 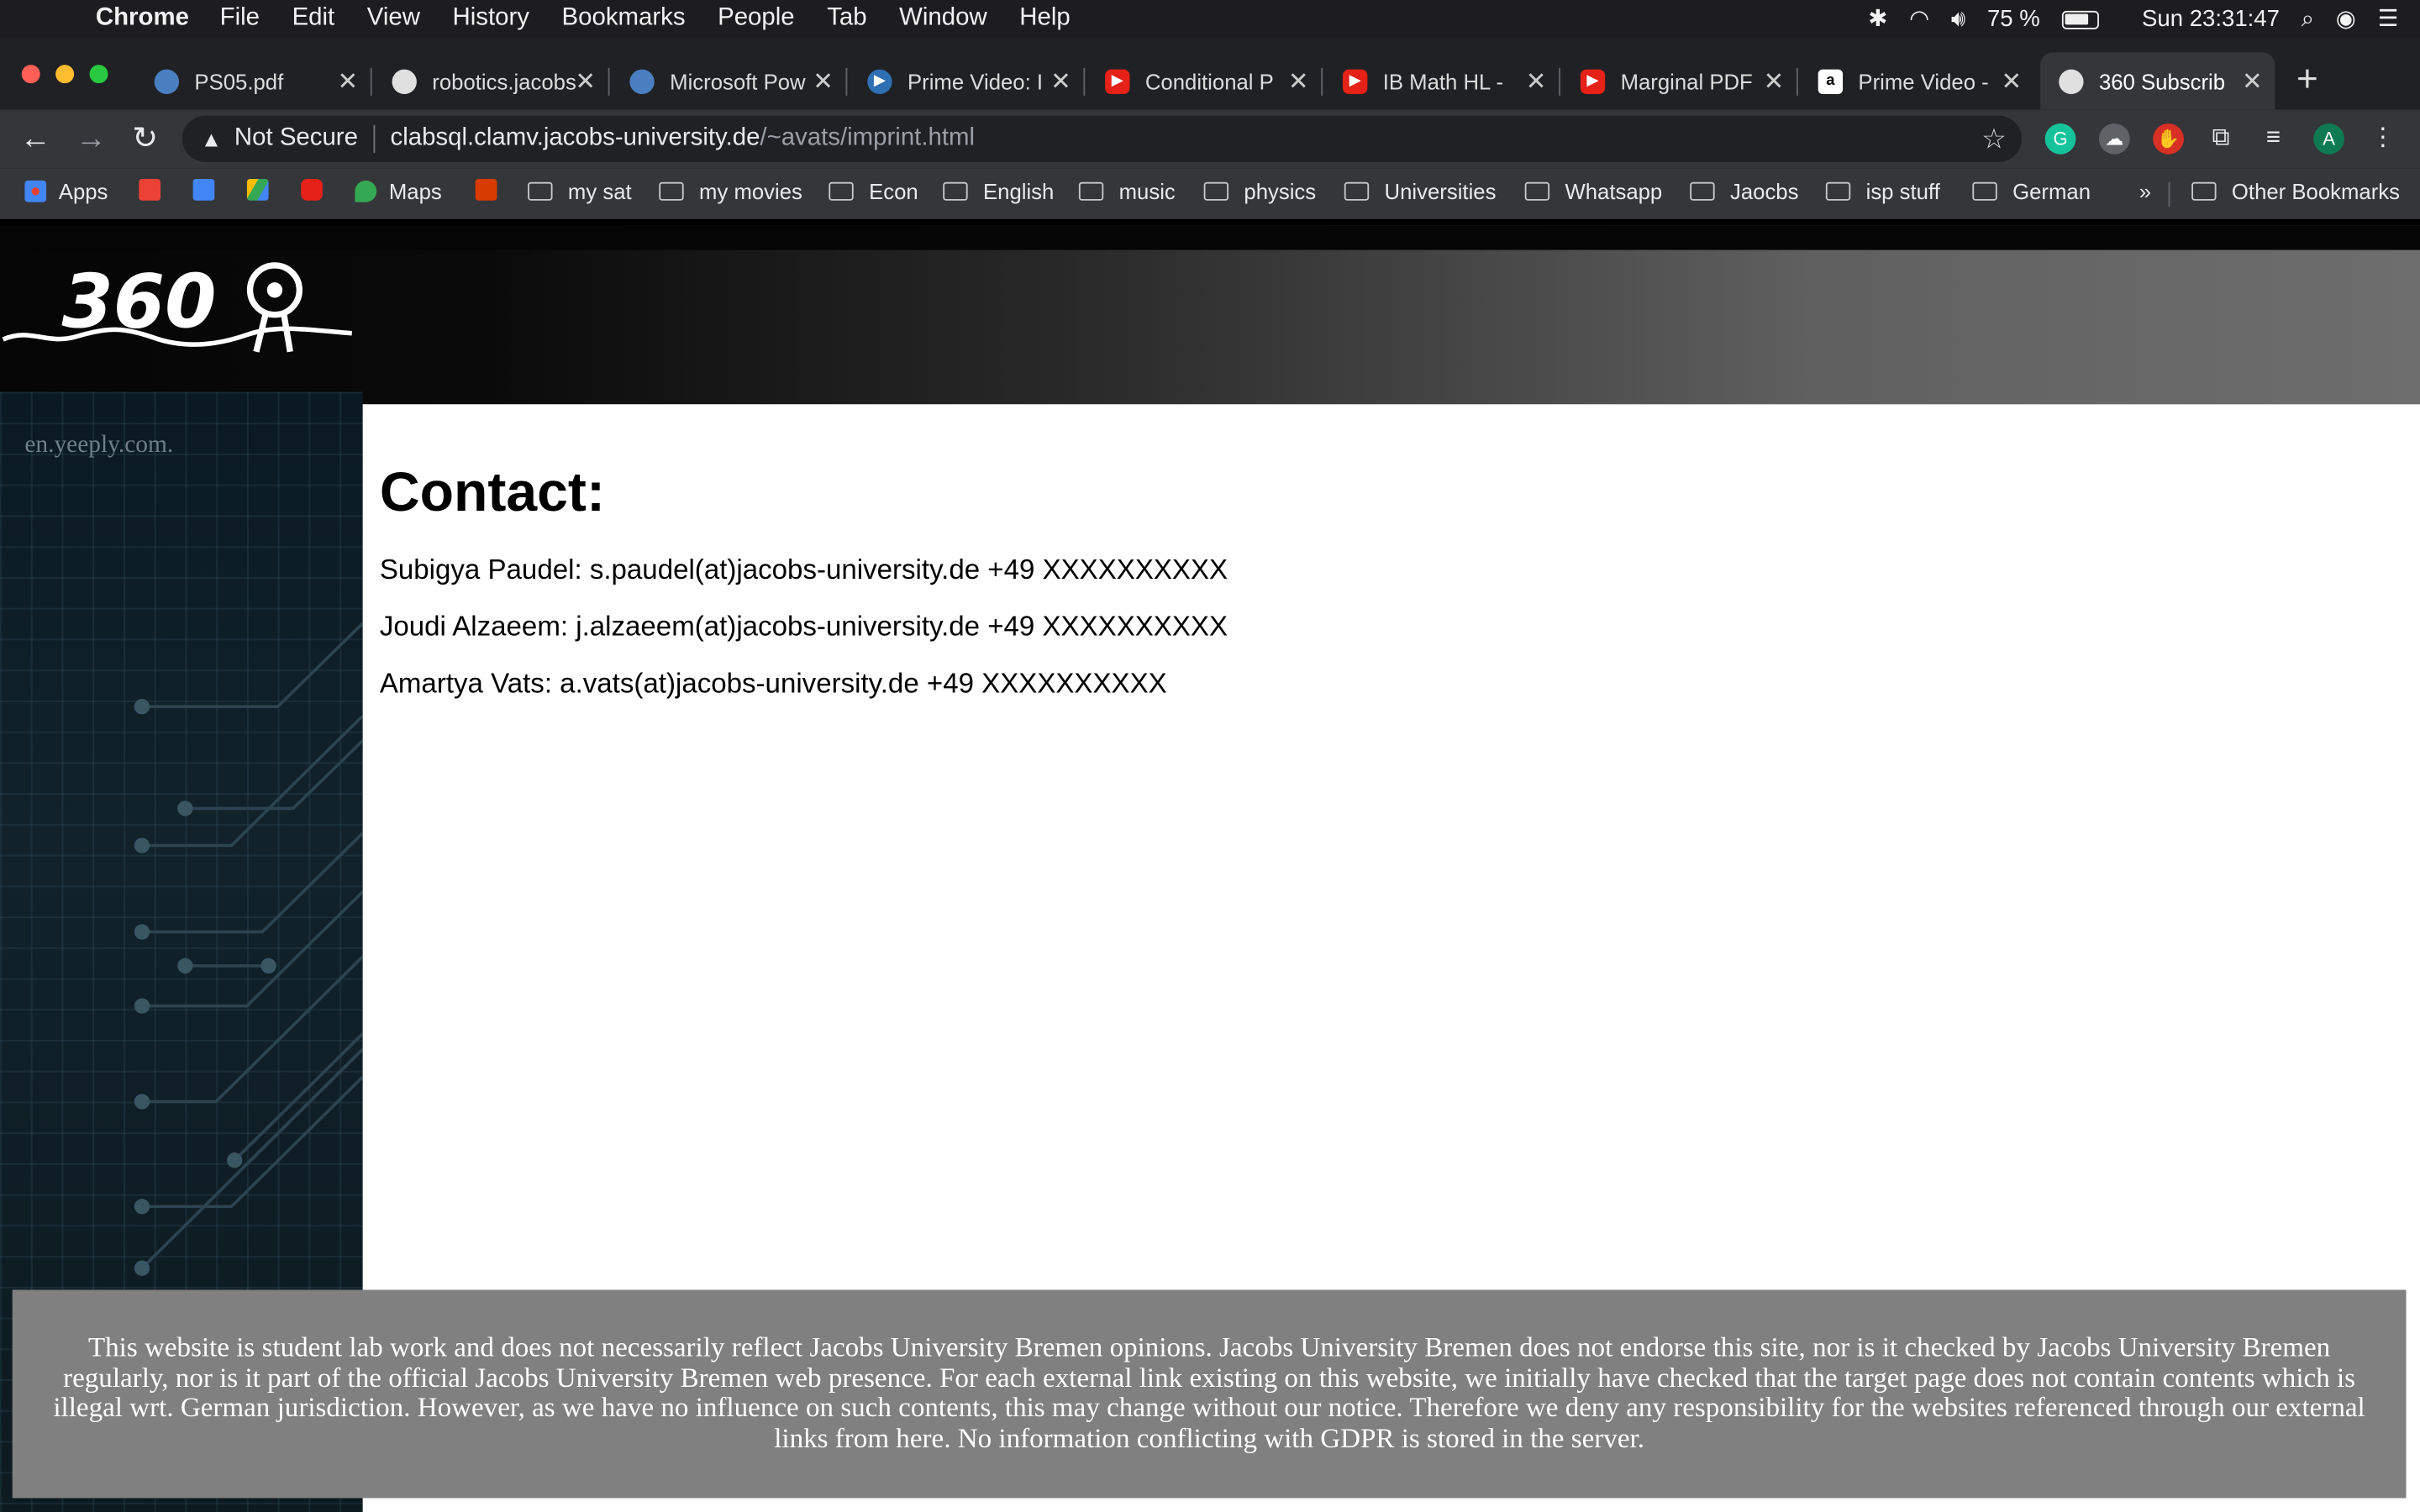 What do you see at coordinates (976, 81) in the screenshot?
I see `tab-title: Prime Video: I` at bounding box center [976, 81].